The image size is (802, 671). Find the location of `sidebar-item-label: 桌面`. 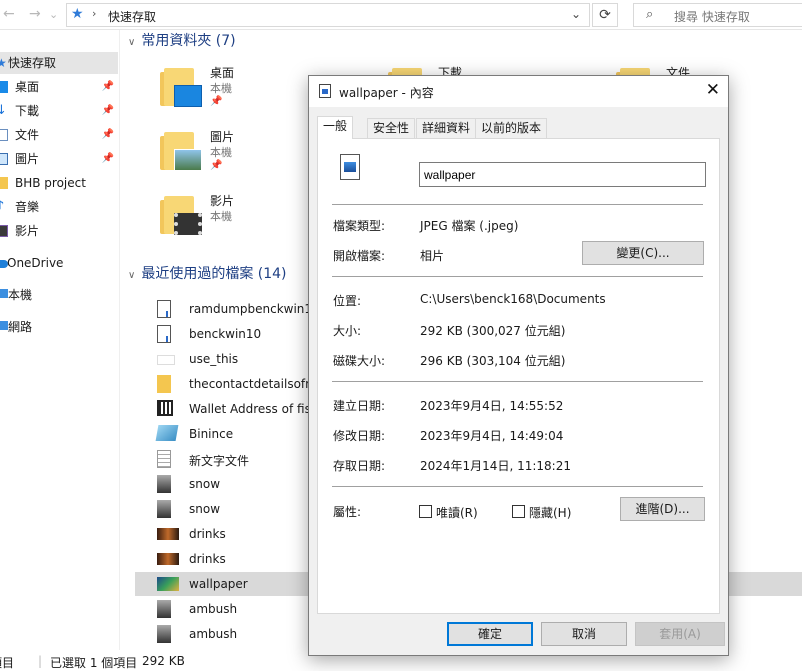

sidebar-item-label: 桌面 is located at coordinates (27, 87).